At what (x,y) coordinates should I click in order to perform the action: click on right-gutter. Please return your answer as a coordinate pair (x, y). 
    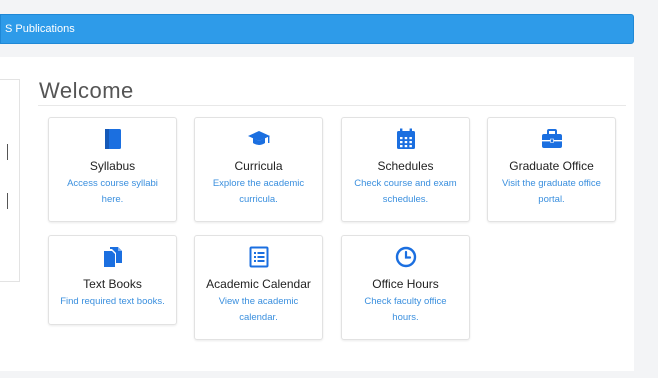
    Looking at the image, I should click on (646, 211).